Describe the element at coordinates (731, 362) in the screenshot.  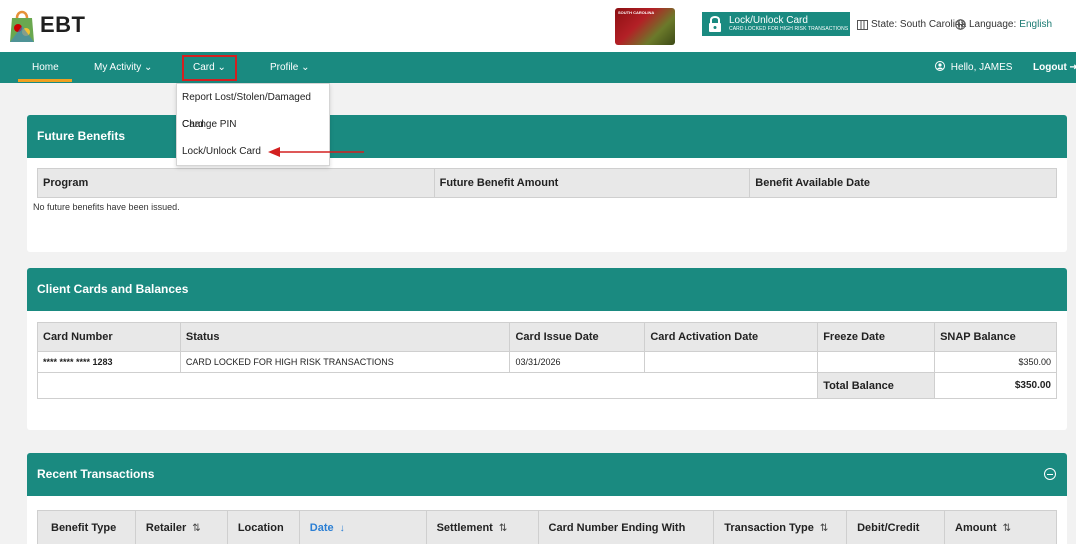
I see `activation-date-cell` at that location.